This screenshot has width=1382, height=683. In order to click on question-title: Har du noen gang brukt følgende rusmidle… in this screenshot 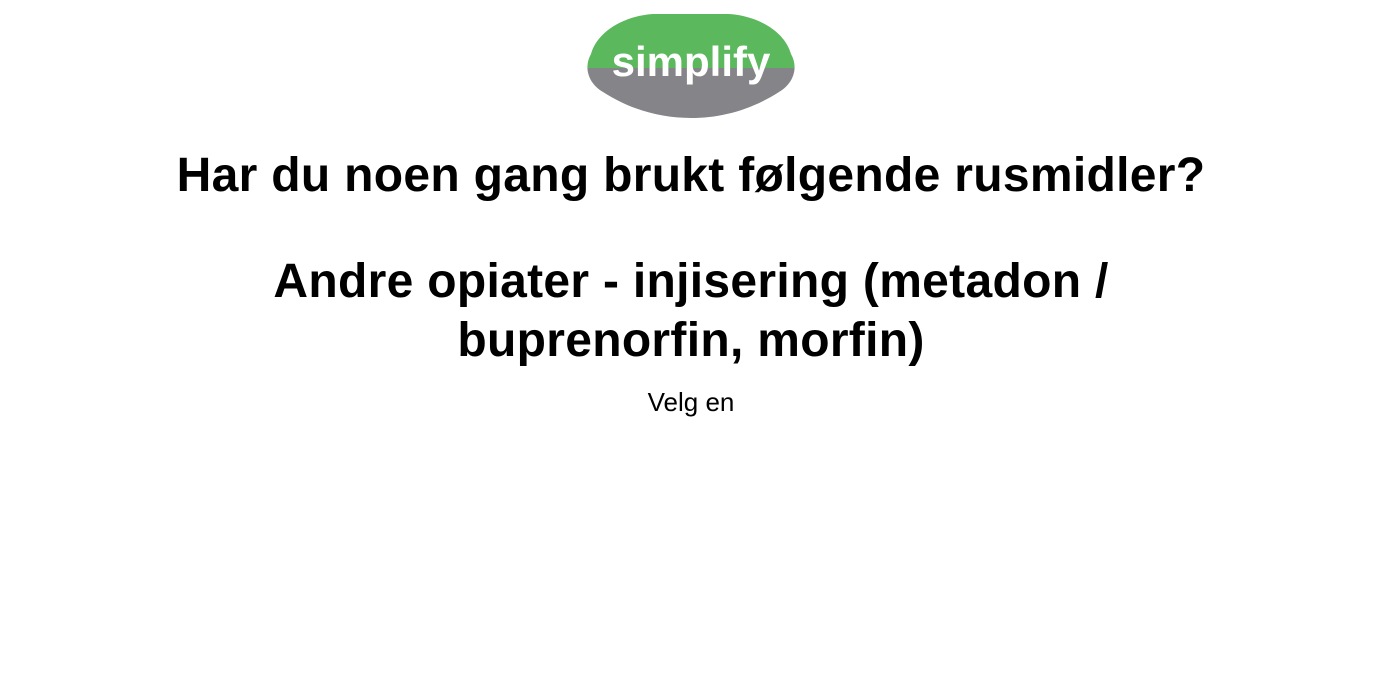, I will do `click(691, 175)`.